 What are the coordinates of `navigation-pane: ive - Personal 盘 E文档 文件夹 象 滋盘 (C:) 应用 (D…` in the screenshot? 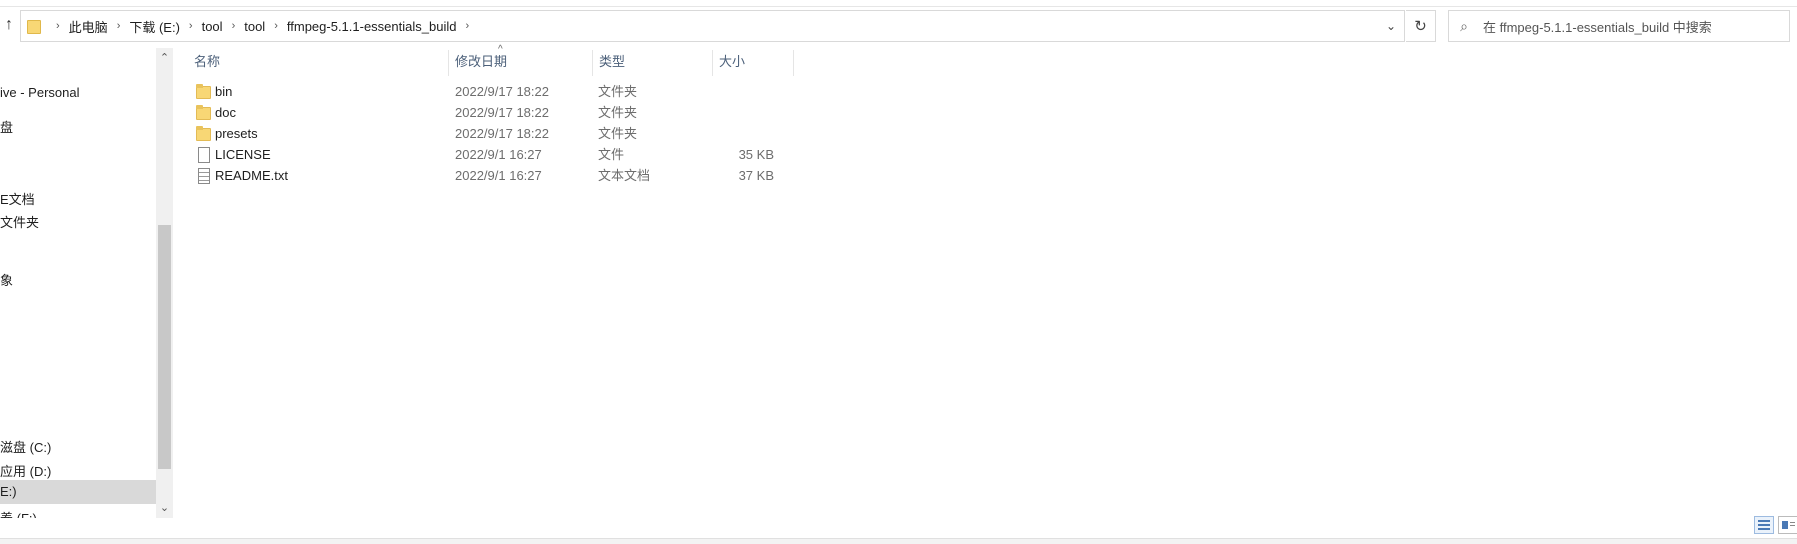 It's located at (78, 283).